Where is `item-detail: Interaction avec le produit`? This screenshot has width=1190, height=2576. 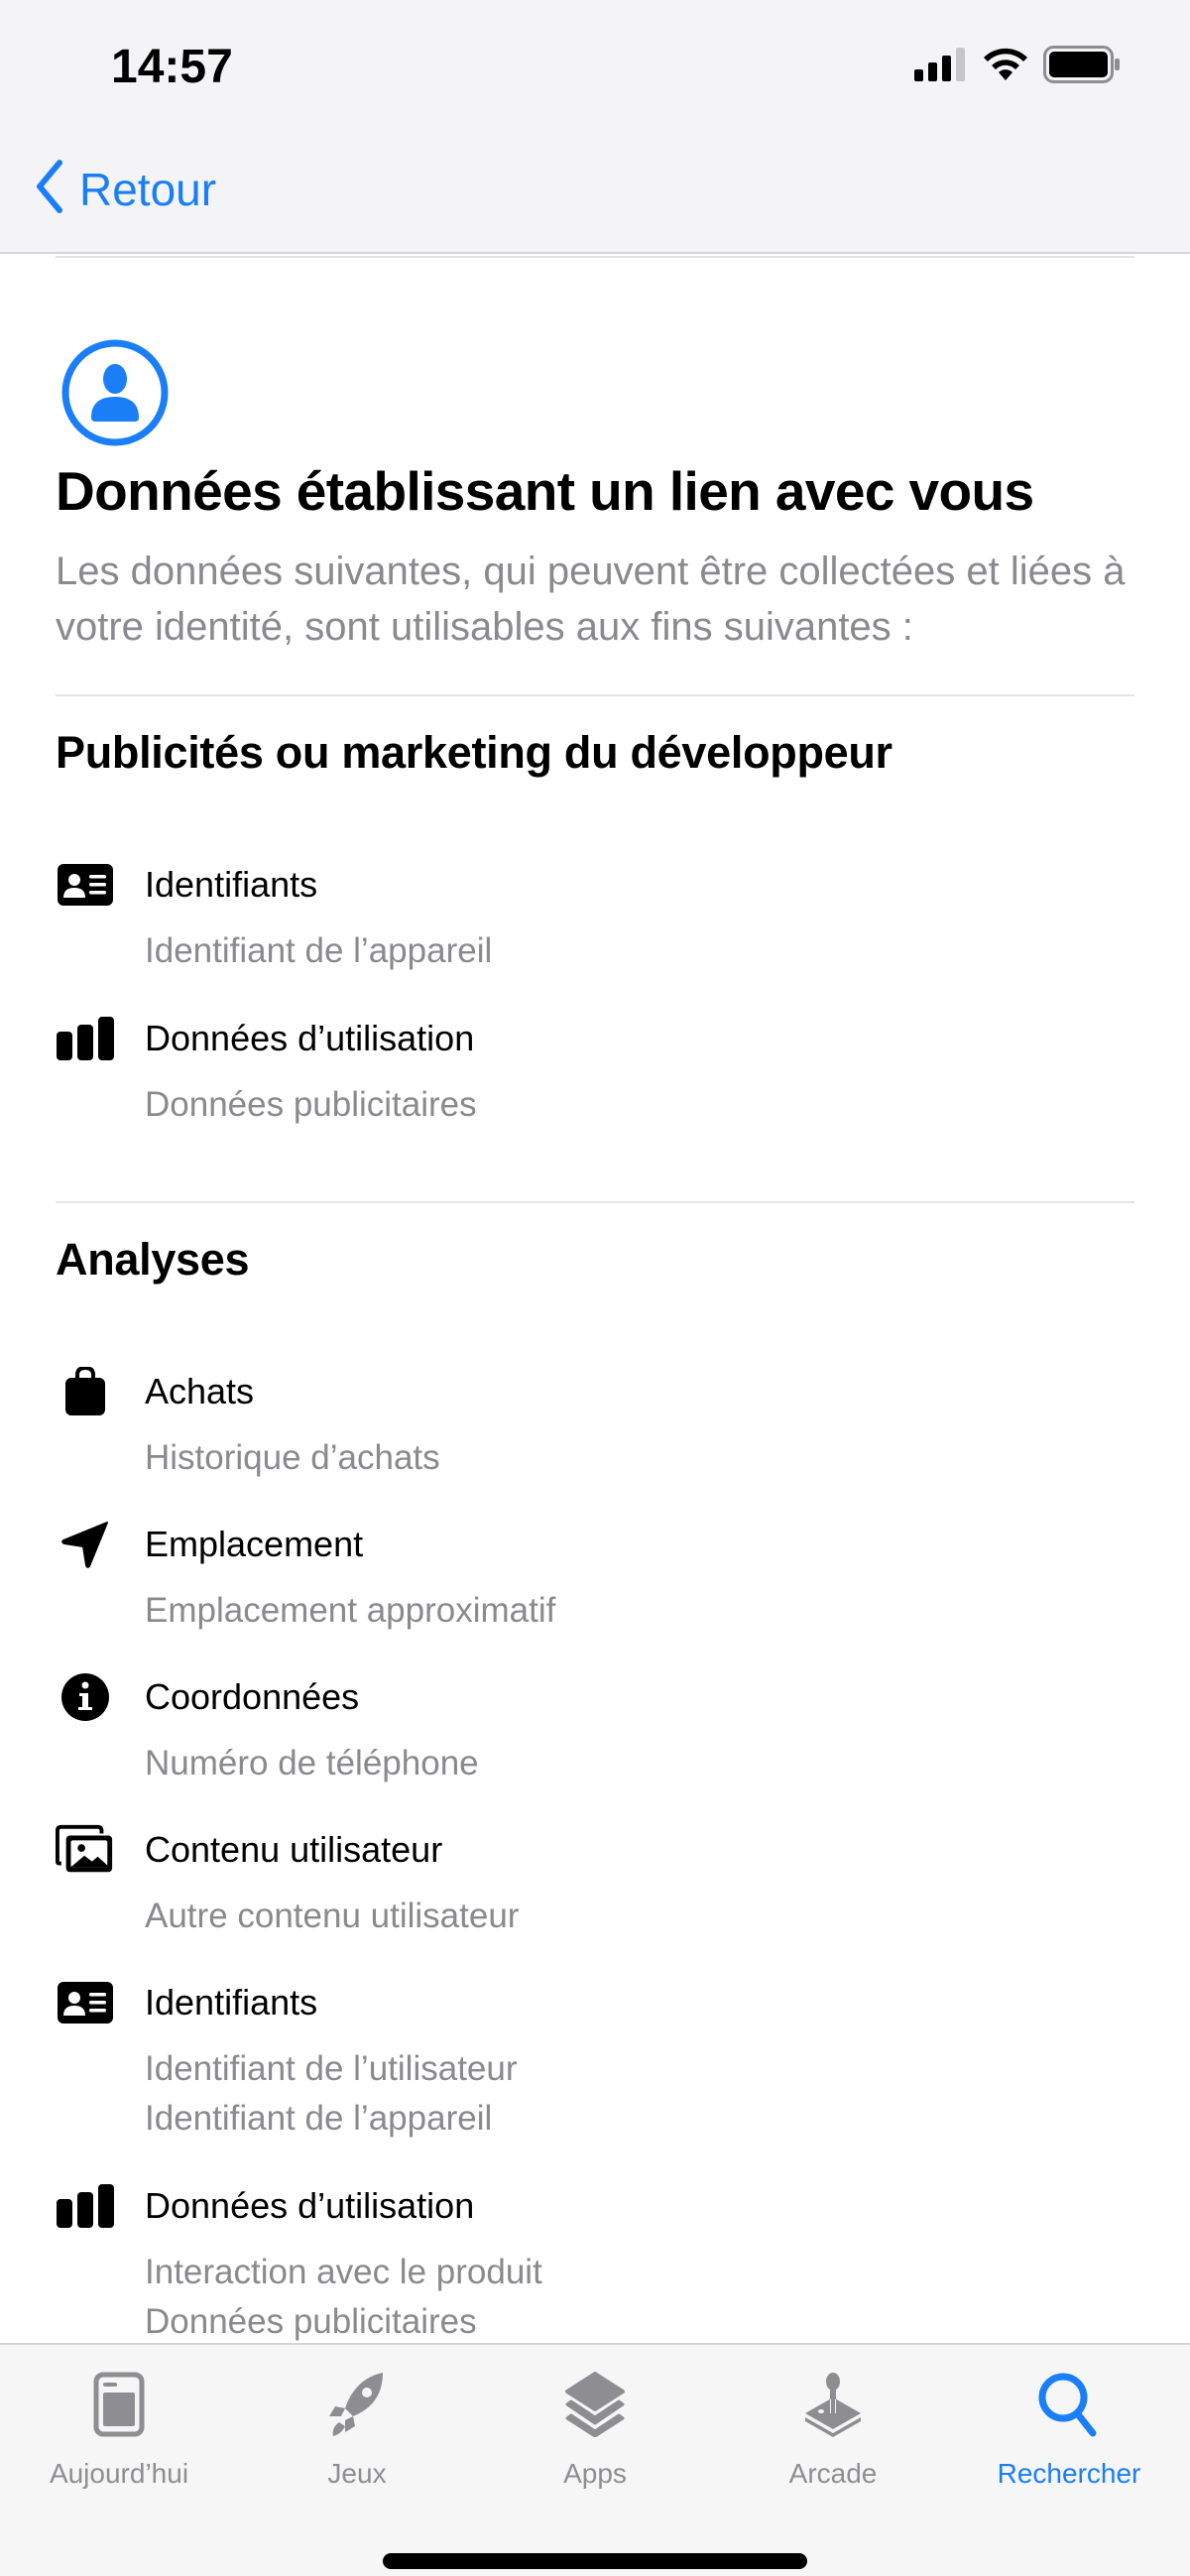 item-detail: Interaction avec le produit is located at coordinates (343, 2272).